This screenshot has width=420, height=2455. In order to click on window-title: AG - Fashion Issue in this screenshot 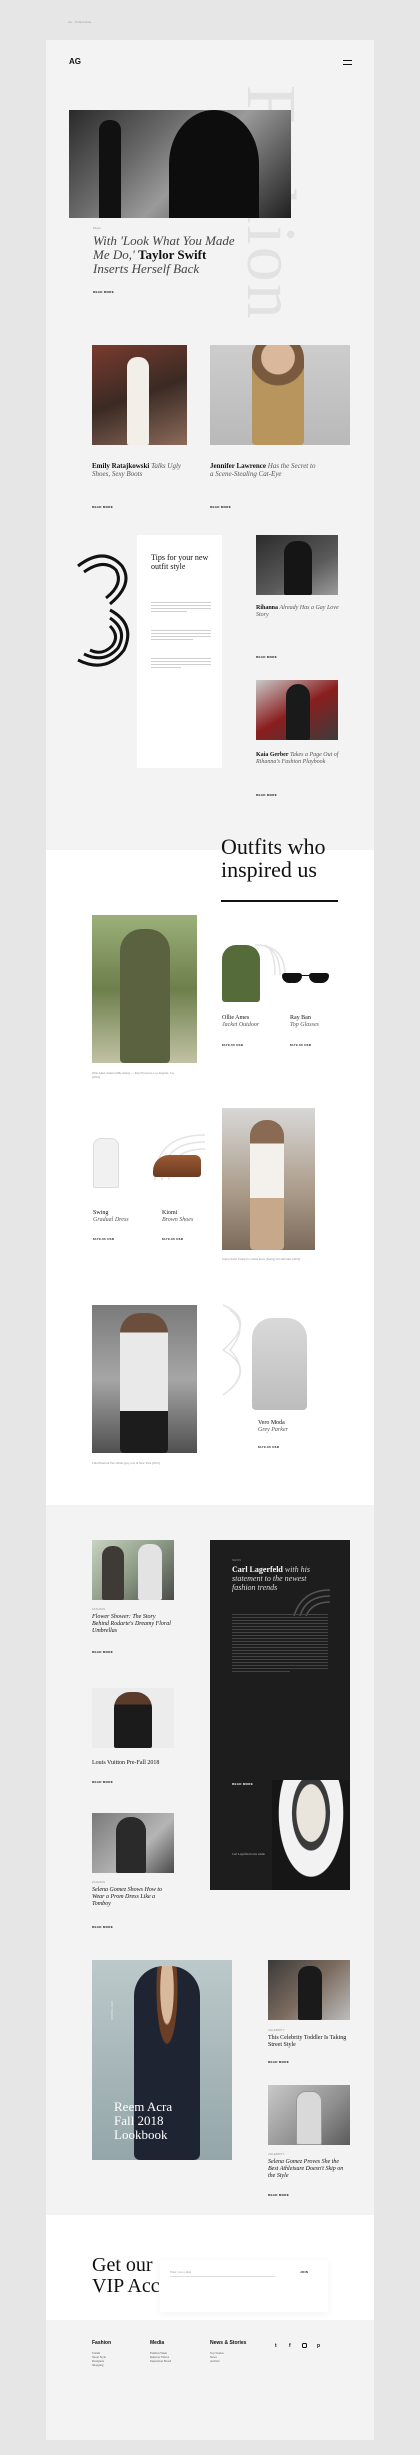, I will do `click(80, 22)`.